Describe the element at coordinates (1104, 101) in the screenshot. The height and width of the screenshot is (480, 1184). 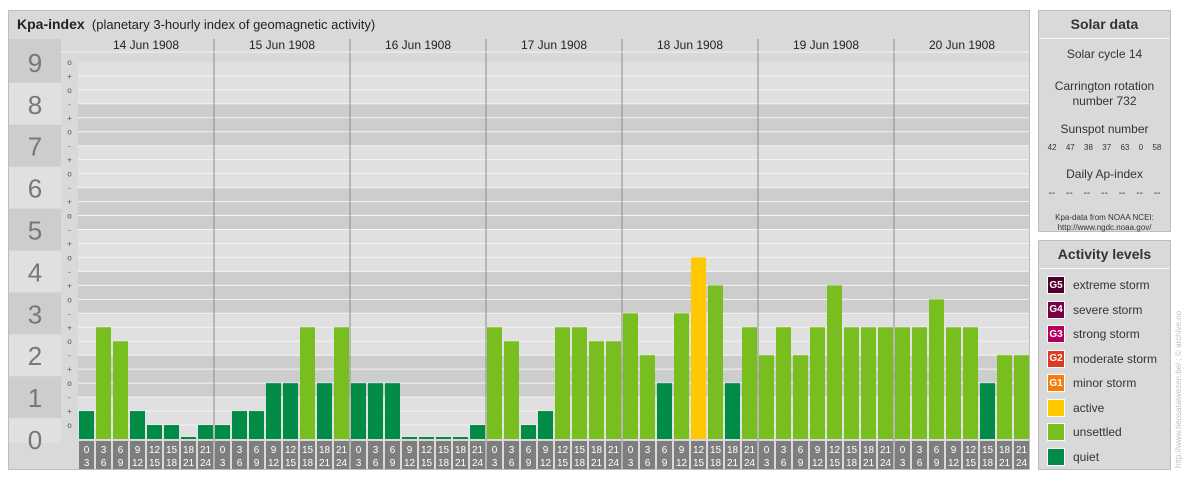
I see `carrington-line2: number 732` at that location.